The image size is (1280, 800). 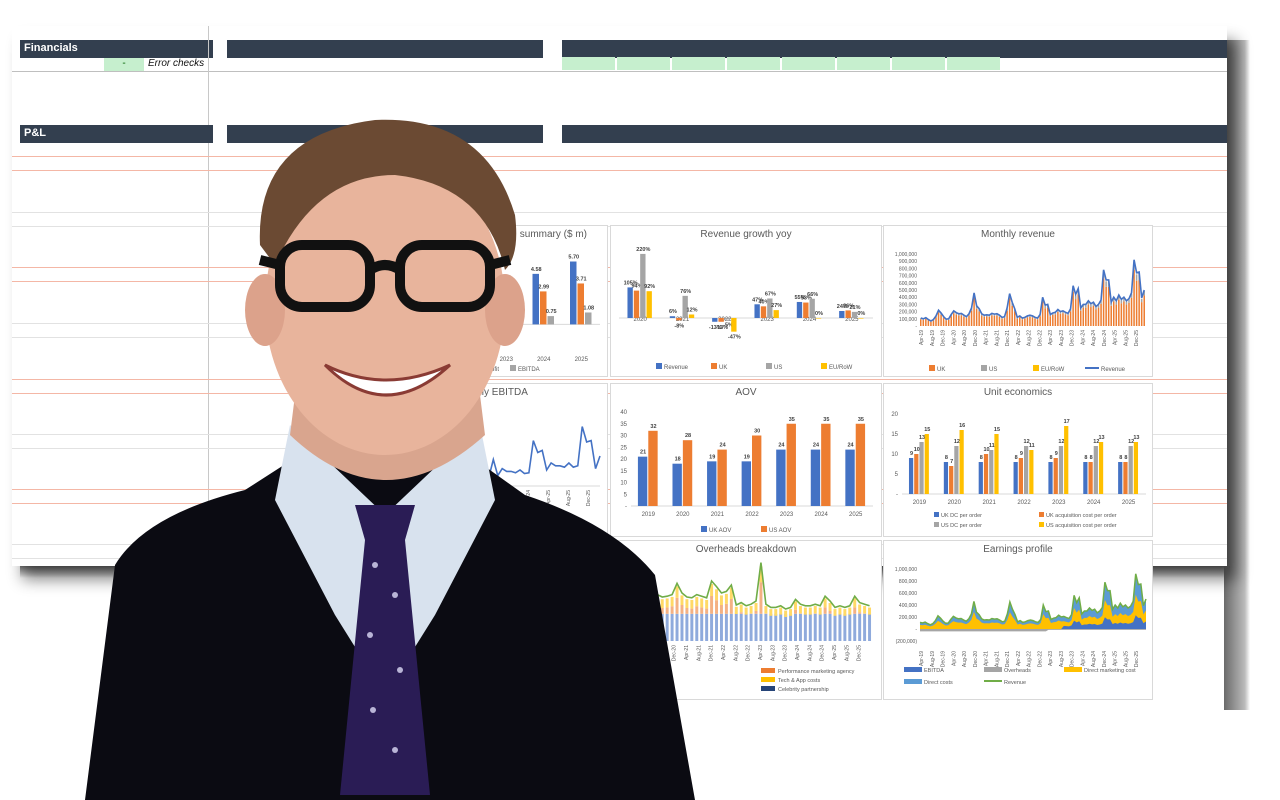 What do you see at coordinates (954, 337) in the screenshot?
I see `x-tick-label: Apr-20` at bounding box center [954, 337].